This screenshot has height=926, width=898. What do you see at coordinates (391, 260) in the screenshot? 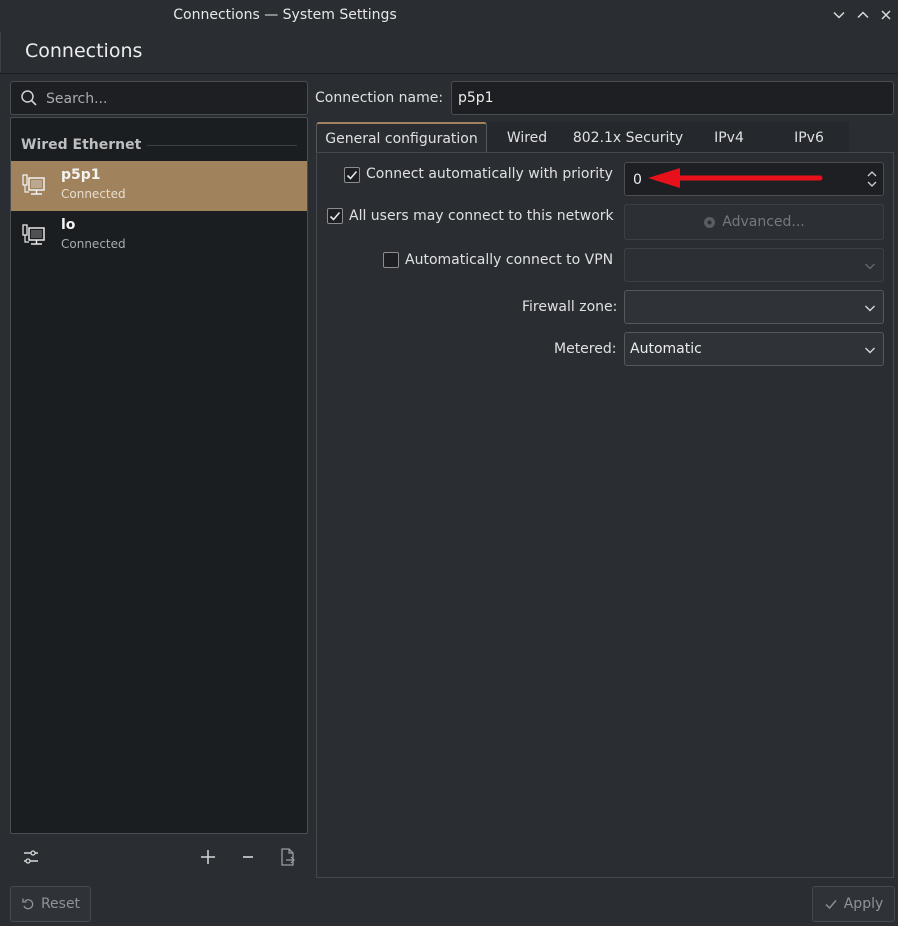
I see `auto-vpn-checkbox` at bounding box center [391, 260].